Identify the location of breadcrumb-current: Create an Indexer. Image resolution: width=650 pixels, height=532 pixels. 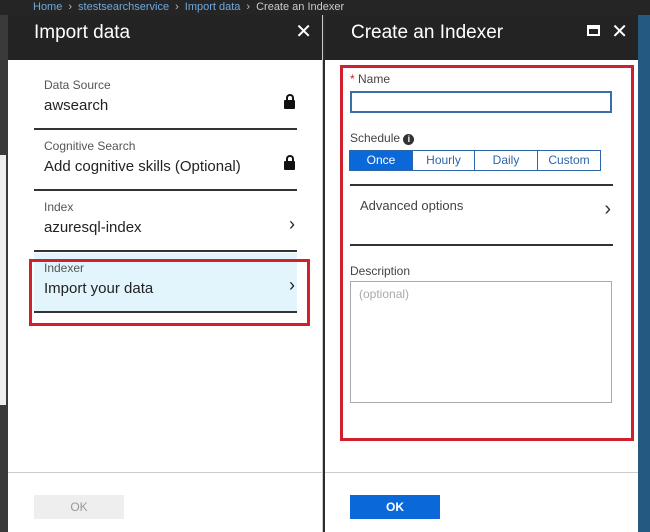
(300, 7).